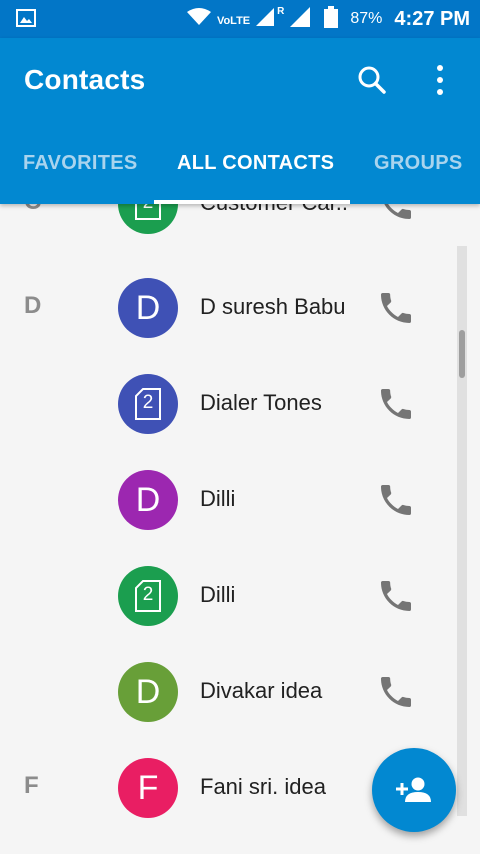  I want to click on avatar: F, so click(148, 788).